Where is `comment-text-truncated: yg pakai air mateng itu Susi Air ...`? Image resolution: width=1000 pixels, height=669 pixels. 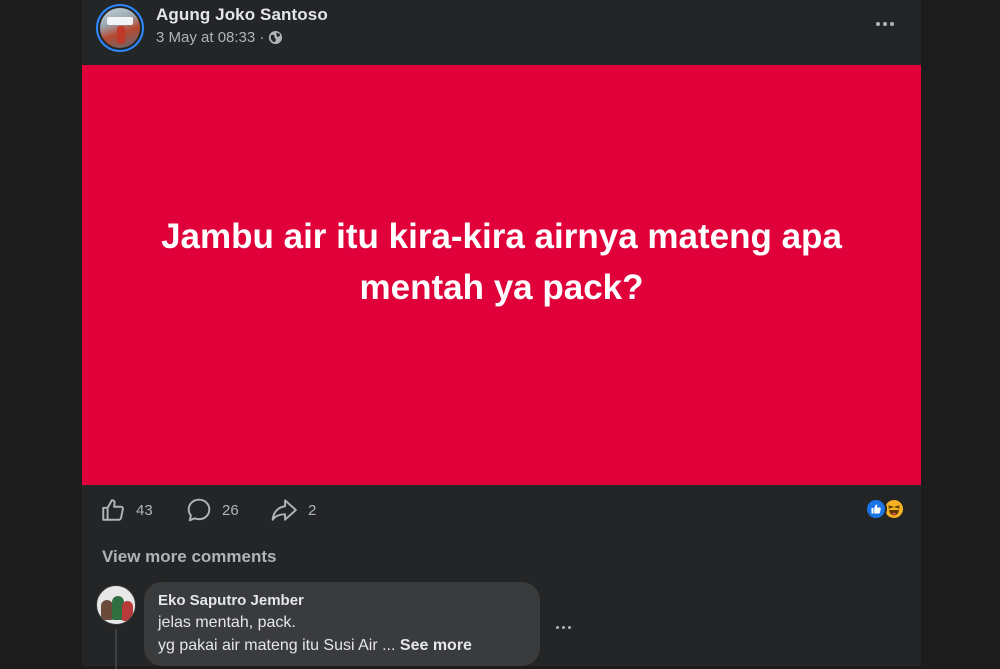 comment-text-truncated: yg pakai air mateng itu Susi Air ... is located at coordinates (277, 645).